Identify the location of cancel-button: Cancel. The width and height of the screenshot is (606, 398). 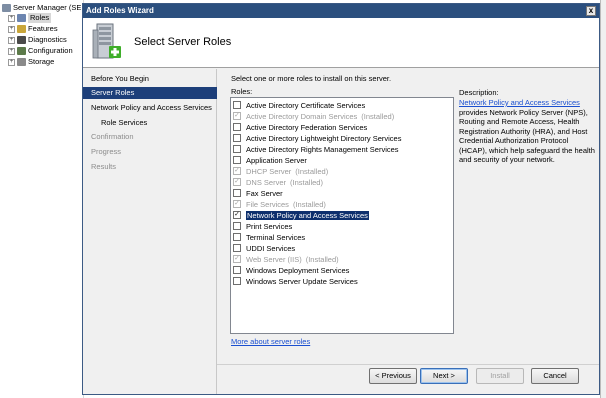
(555, 376).